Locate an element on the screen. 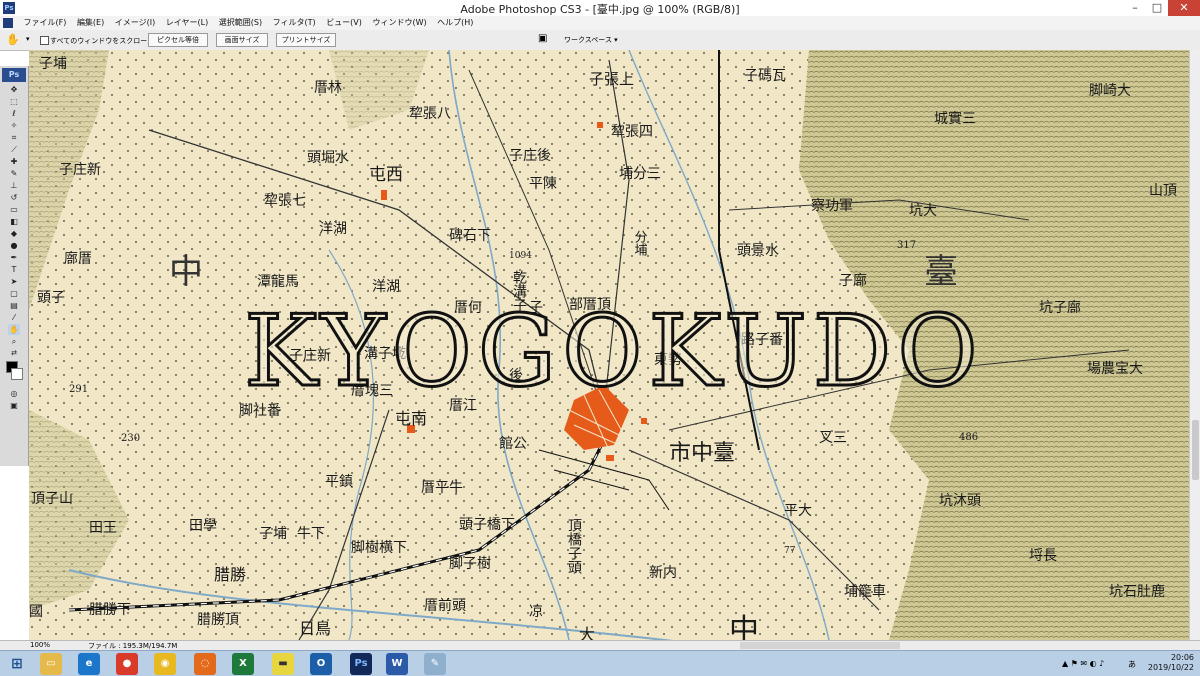 Image resolution: width=1200 pixels, height=676 pixels. move-tool-icon: ✥ is located at coordinates (14, 89).